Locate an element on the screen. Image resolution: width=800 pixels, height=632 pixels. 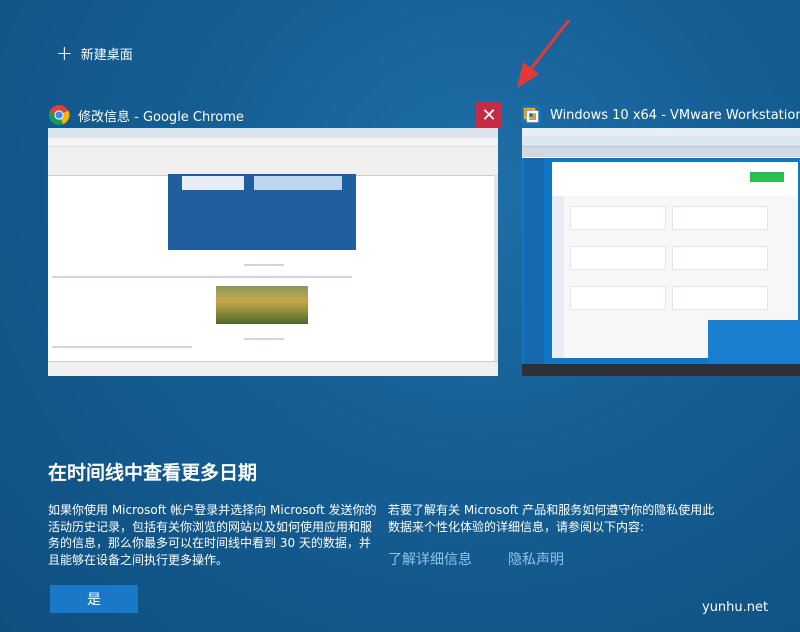
thumbnail-vm-taskbar is located at coordinates (661, 370).